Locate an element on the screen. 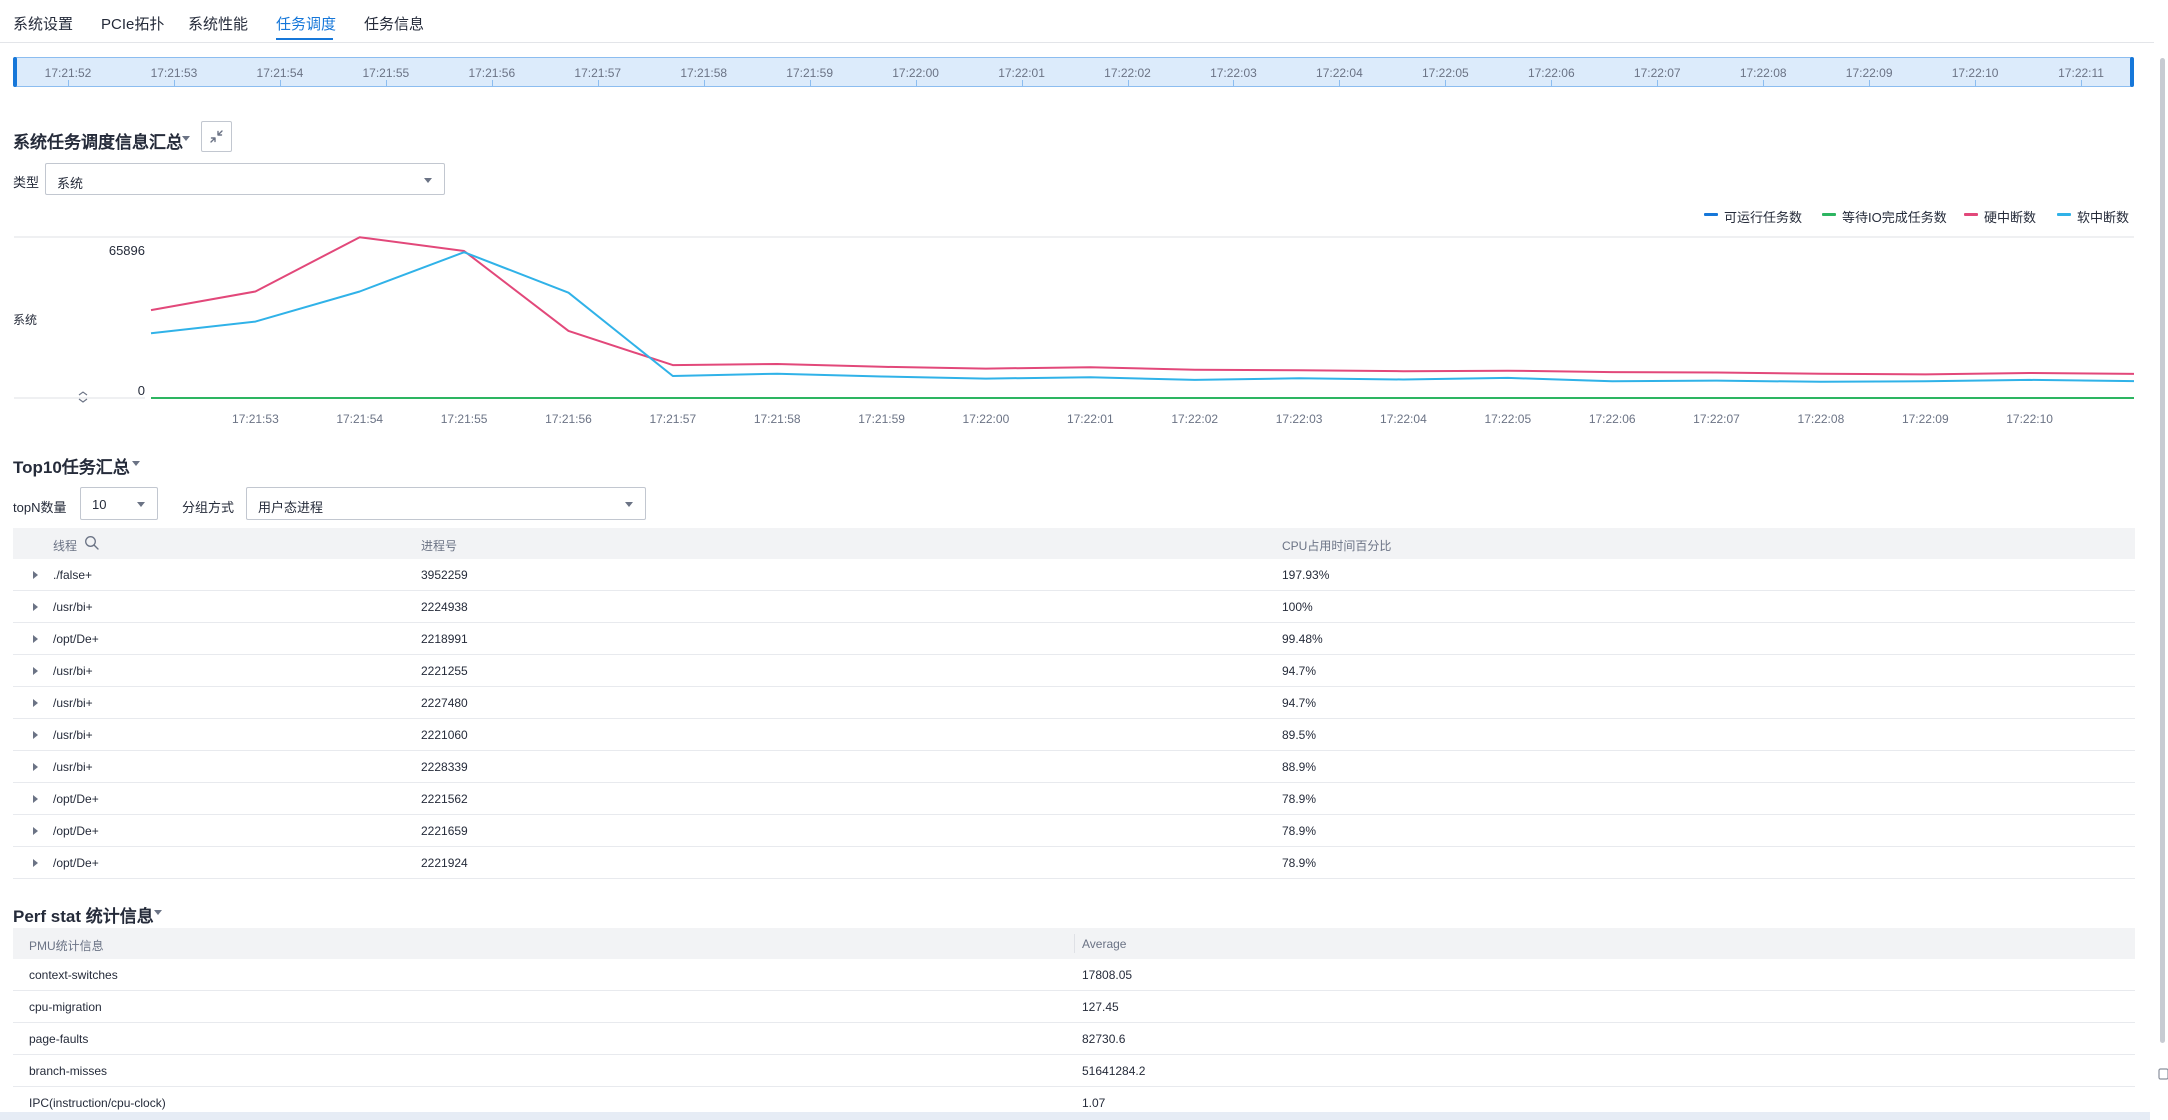  page-scrollbar is located at coordinates (2162, 550).